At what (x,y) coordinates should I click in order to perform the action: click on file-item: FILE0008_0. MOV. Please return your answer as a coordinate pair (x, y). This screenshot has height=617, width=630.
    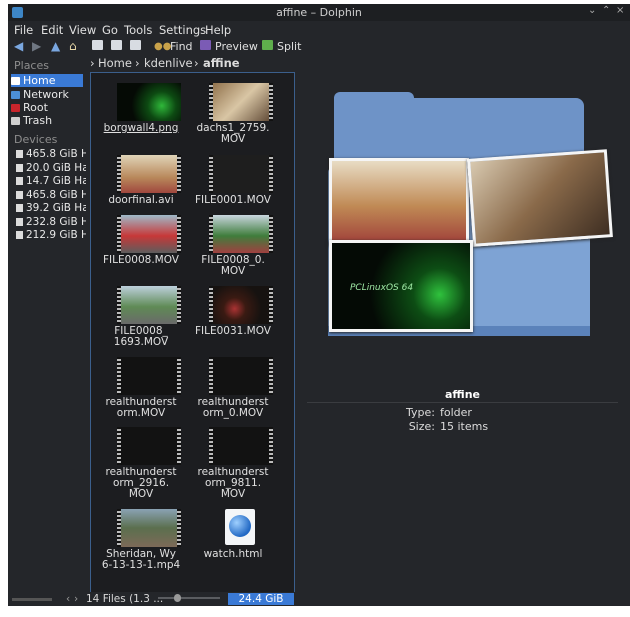
    Looking at the image, I should click on (233, 266).